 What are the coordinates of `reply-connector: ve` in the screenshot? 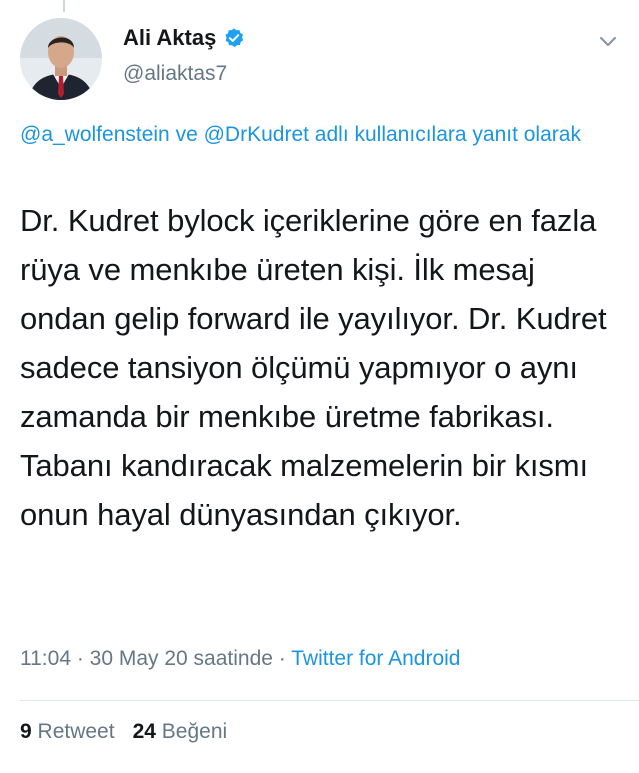 It's located at (186, 134).